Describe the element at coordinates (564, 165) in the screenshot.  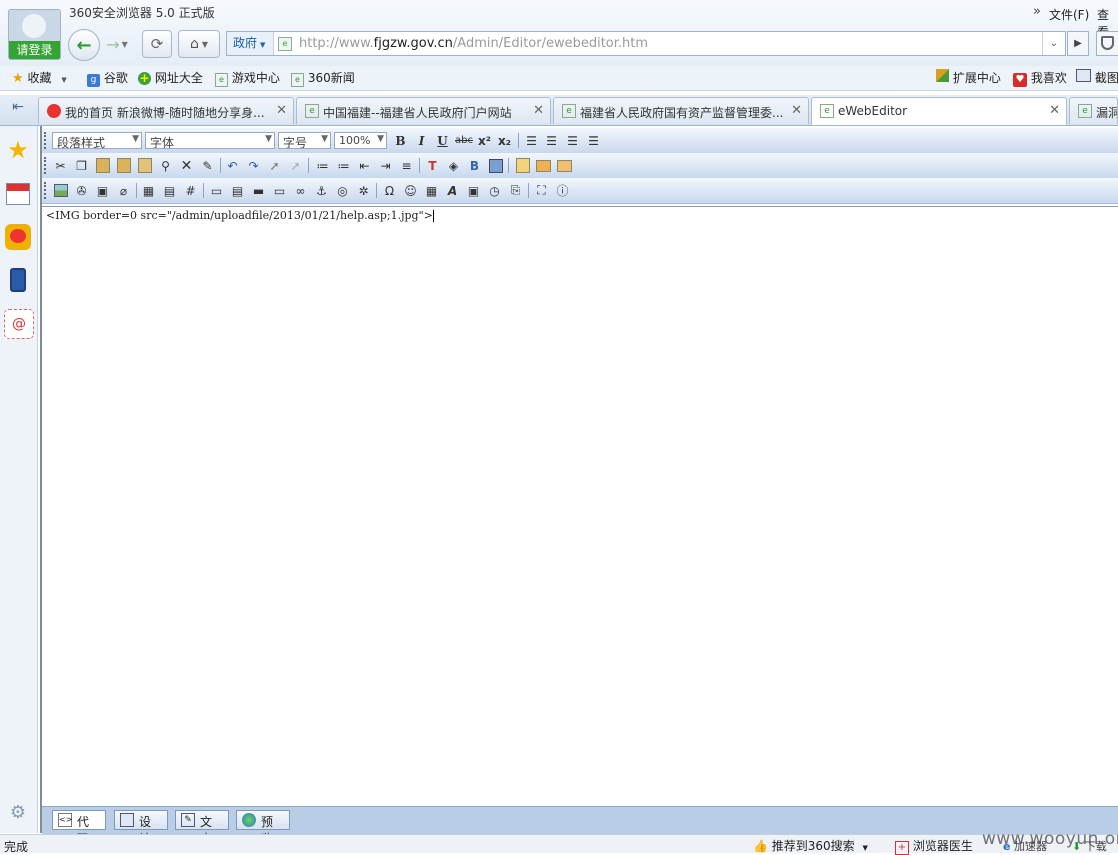
I see `send-backward-button` at that location.